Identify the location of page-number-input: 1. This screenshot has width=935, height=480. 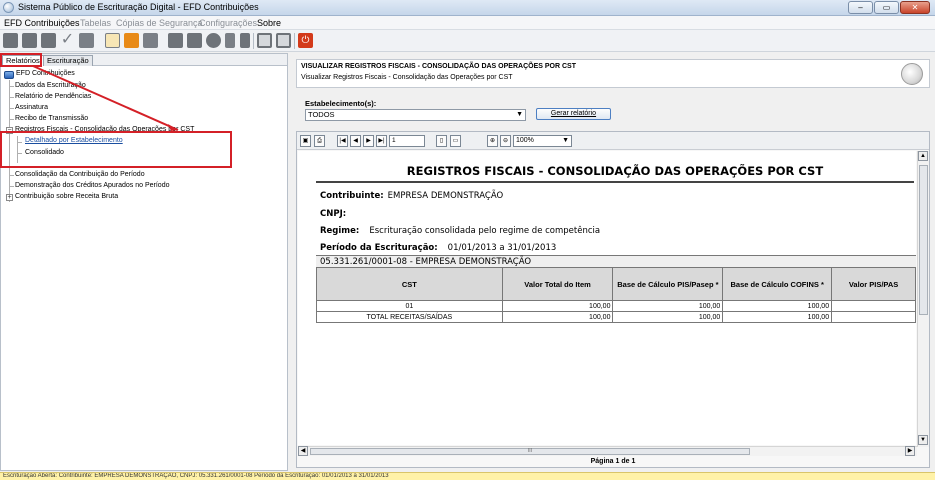
(407, 141).